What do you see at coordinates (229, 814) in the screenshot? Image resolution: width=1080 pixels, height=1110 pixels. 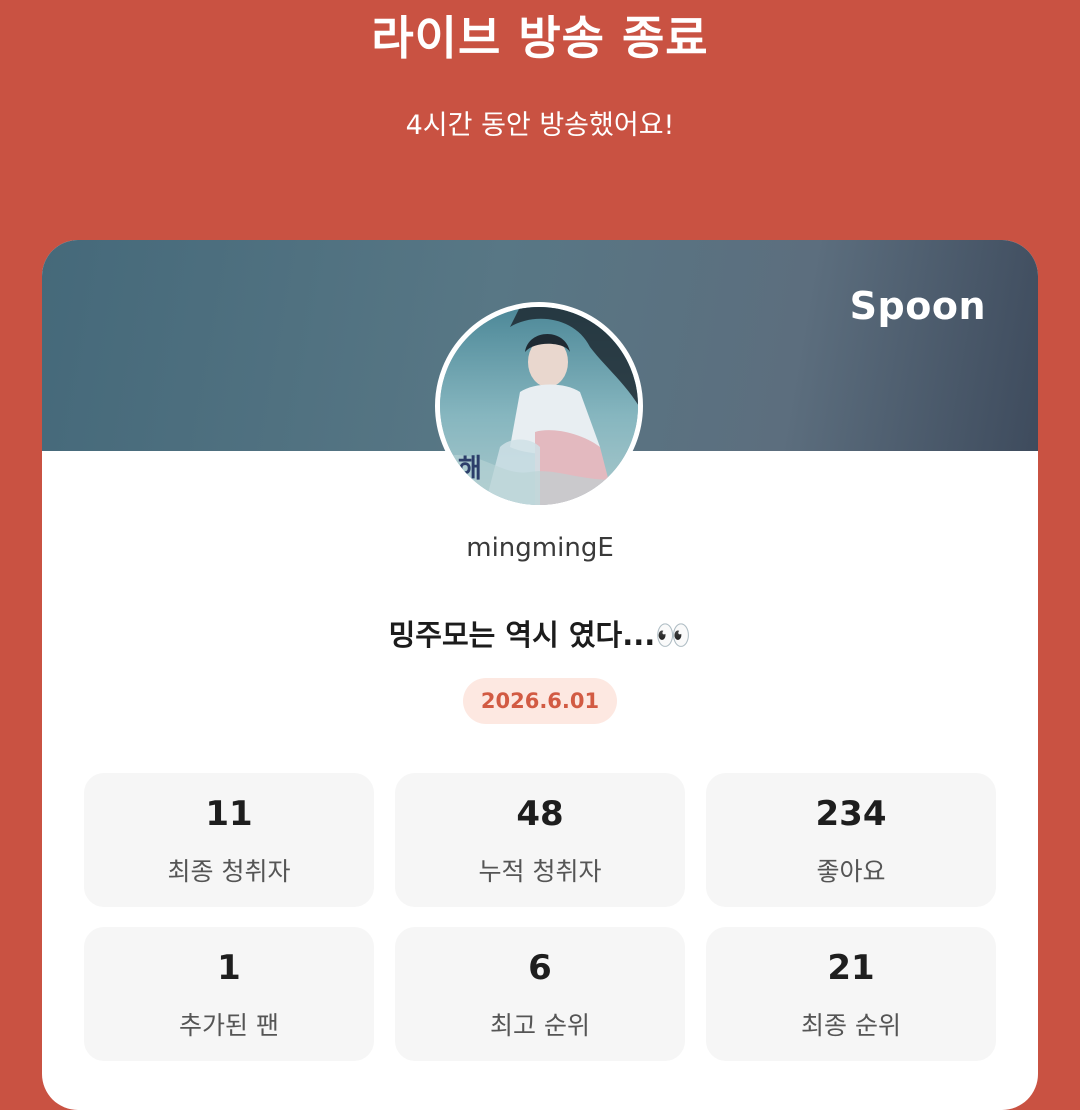 I see `stat-value: 11` at bounding box center [229, 814].